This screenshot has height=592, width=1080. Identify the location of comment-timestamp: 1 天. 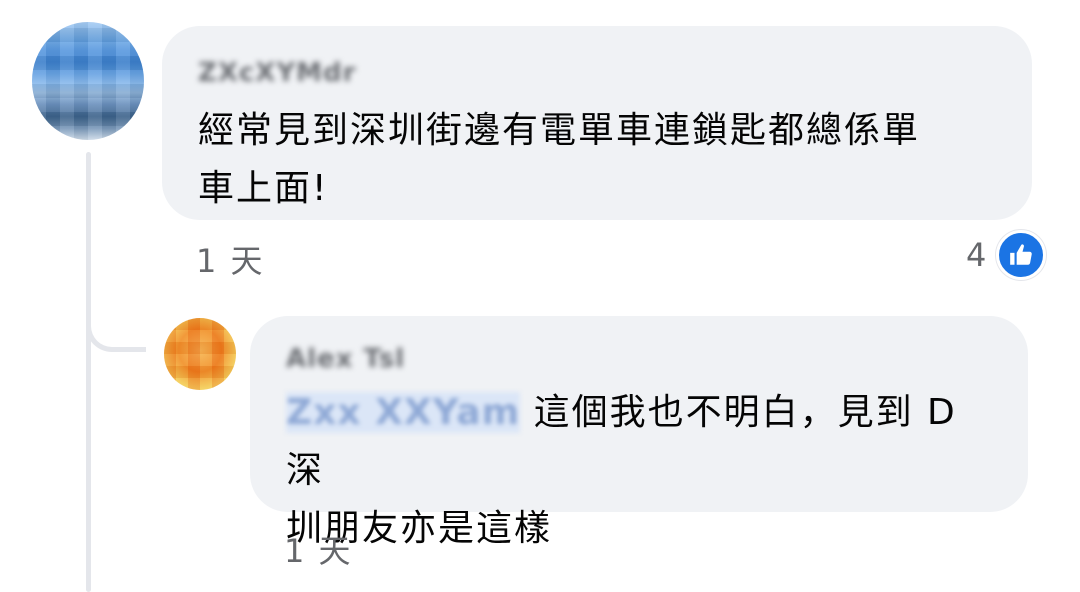
(230, 259).